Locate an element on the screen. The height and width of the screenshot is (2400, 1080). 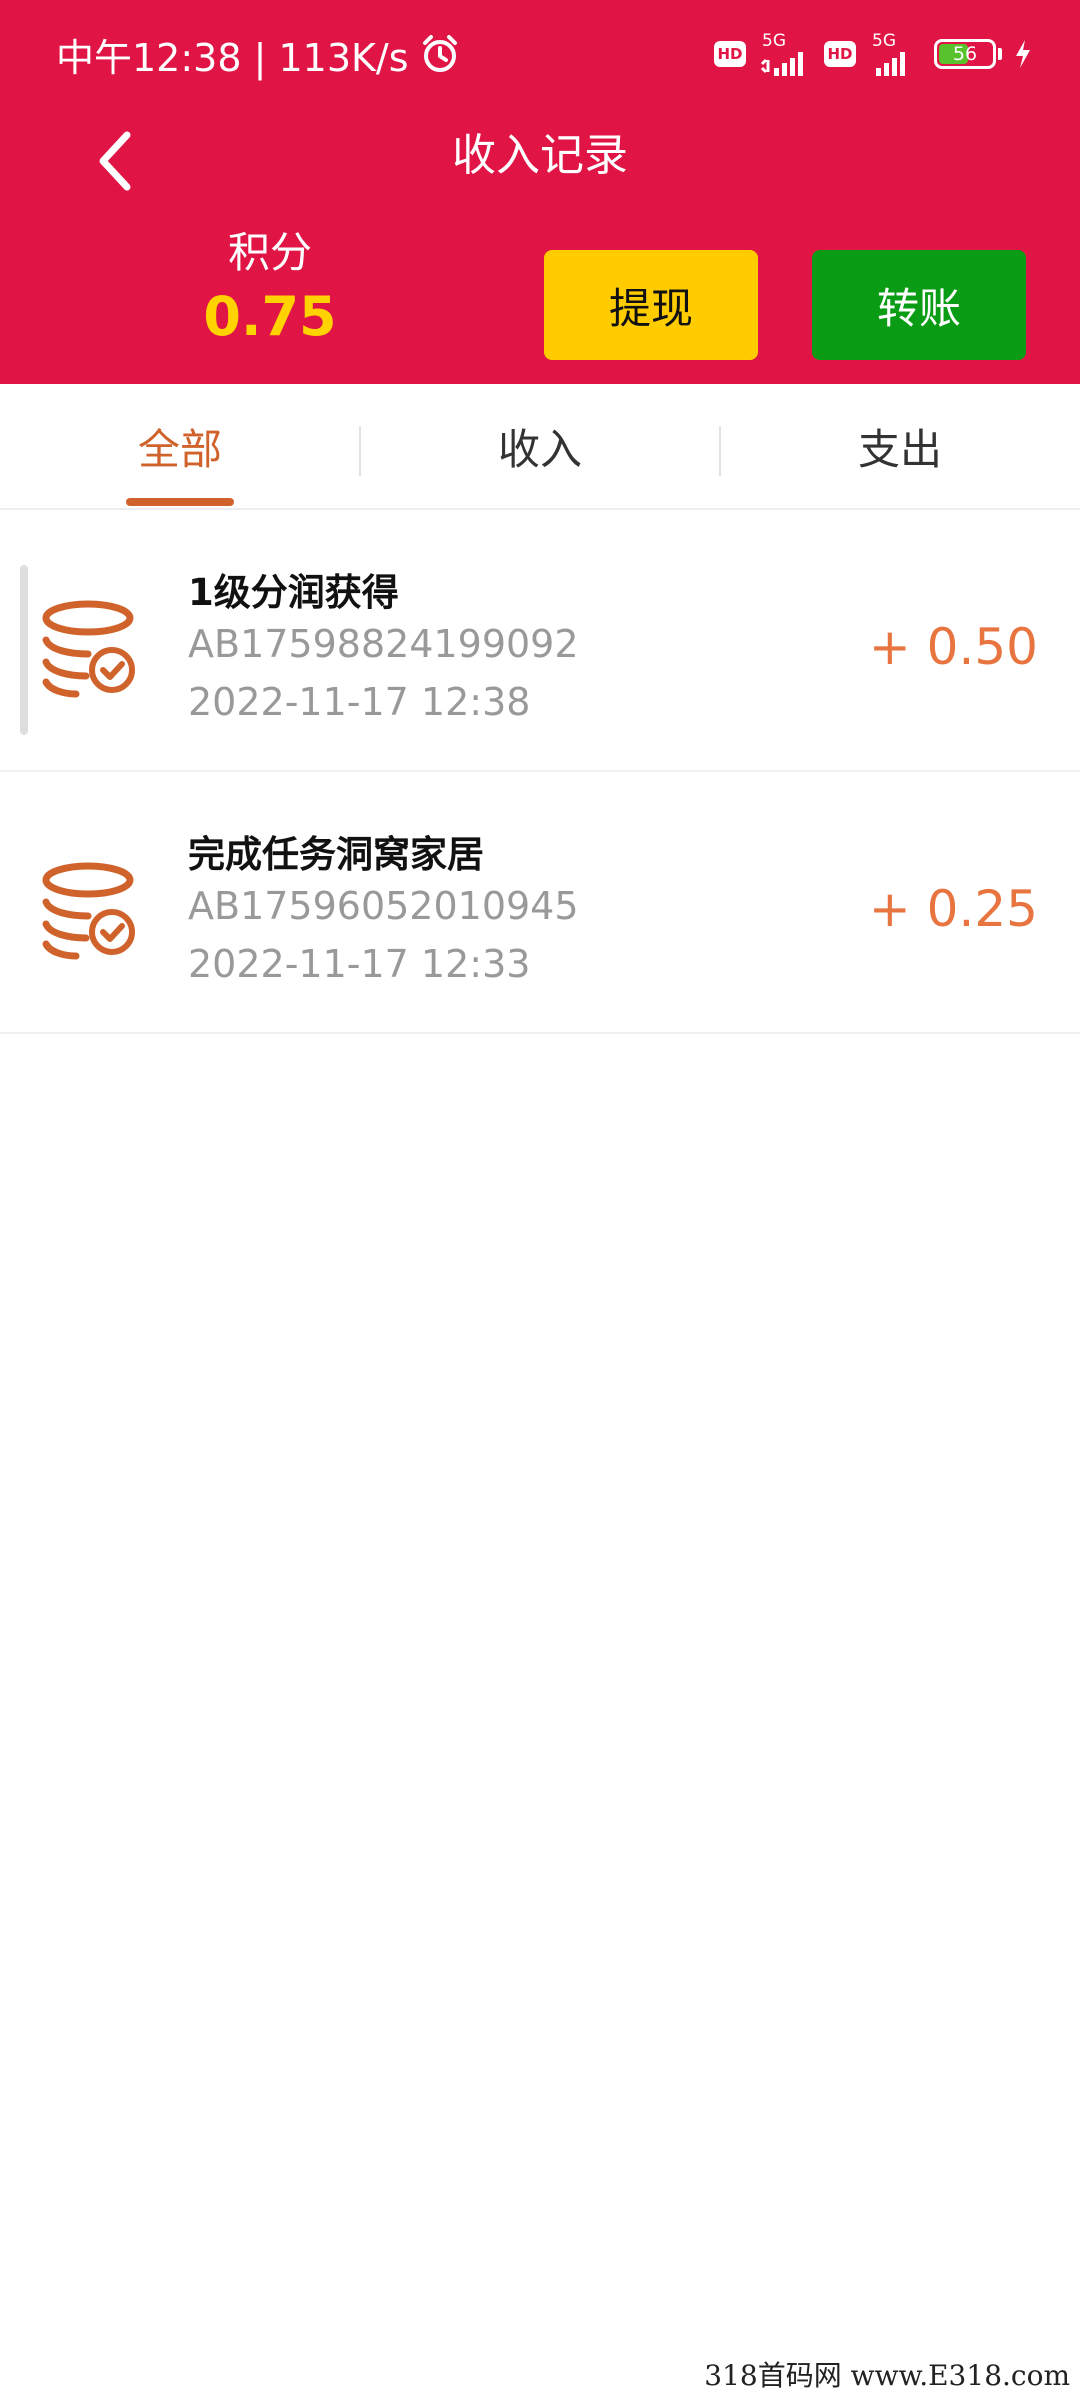
active-tab-indicator is located at coordinates (180, 502).